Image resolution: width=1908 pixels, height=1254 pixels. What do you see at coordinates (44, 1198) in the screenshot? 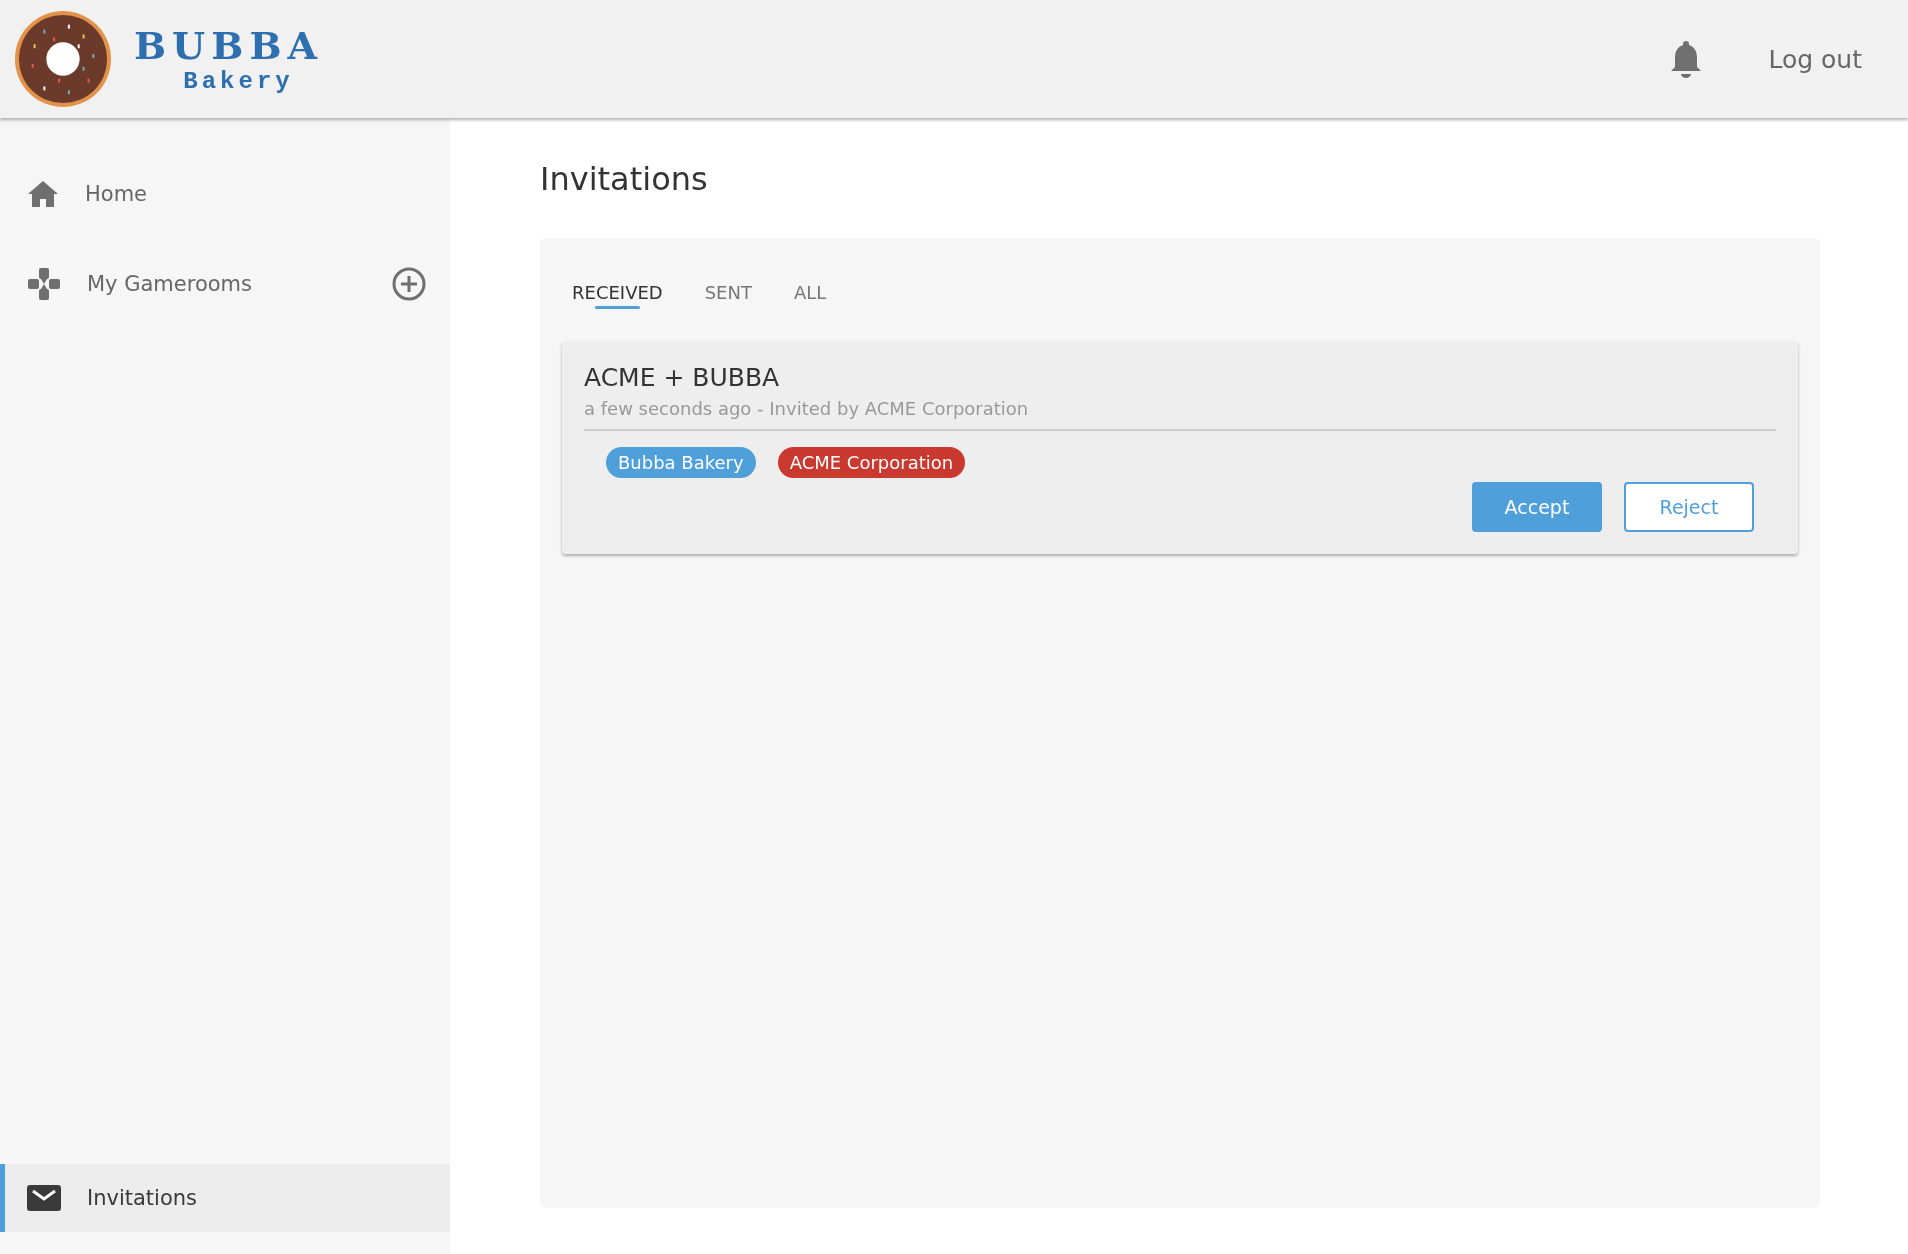
I see `envelope-icon` at bounding box center [44, 1198].